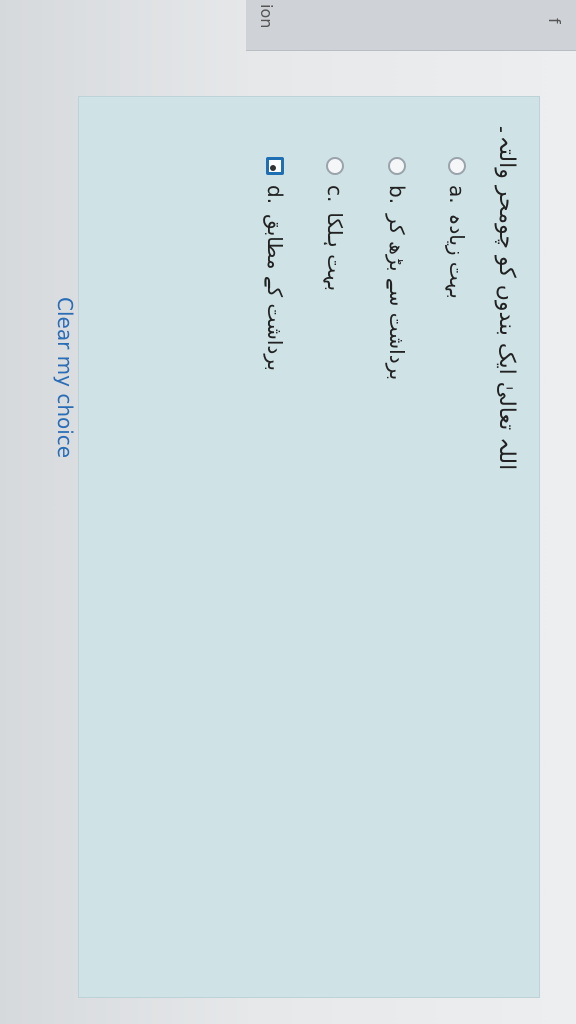  Describe the element at coordinates (397, 297) in the screenshot. I see `option-b-text: برداشت سے بڑھ کر` at that location.